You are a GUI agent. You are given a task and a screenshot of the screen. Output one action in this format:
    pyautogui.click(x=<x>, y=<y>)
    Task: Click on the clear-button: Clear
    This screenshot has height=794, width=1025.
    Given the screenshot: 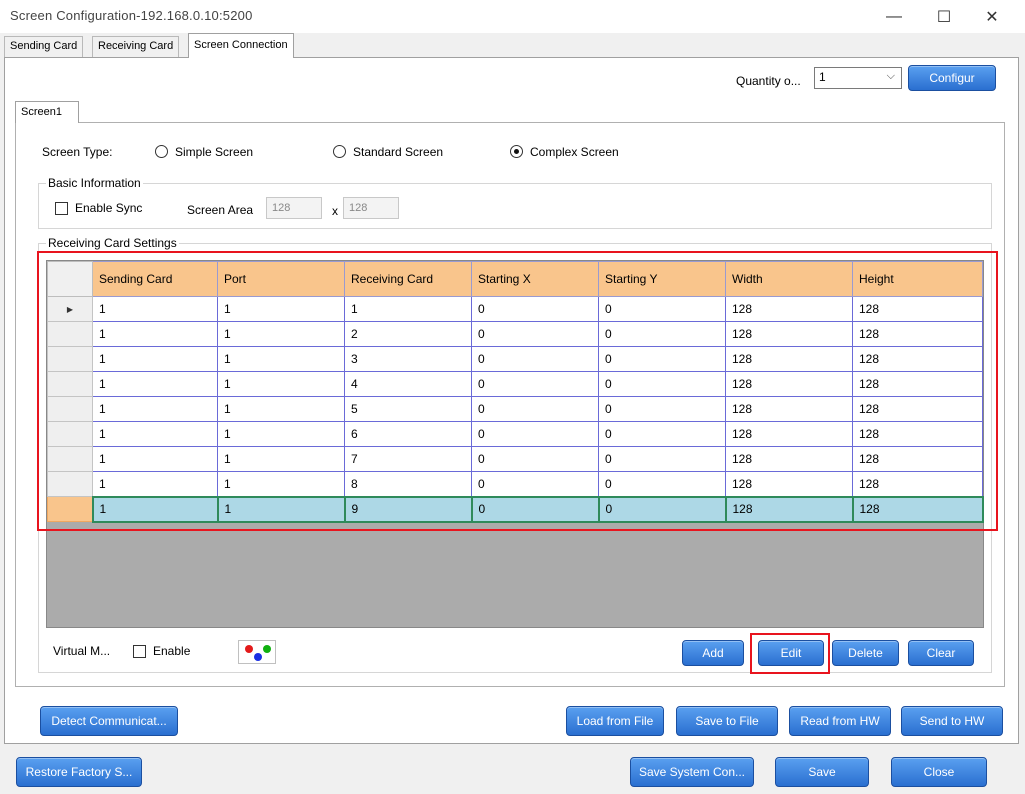 What is the action you would take?
    pyautogui.click(x=941, y=653)
    